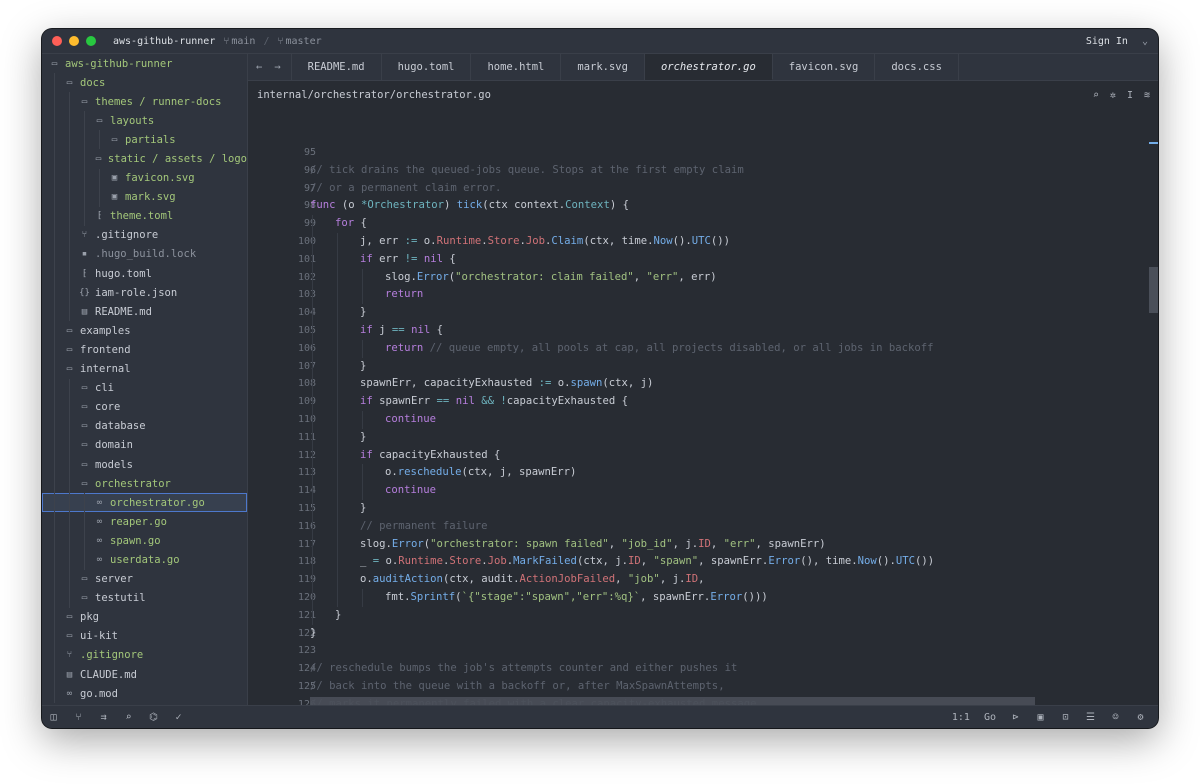 This screenshot has width=1200, height=784. What do you see at coordinates (703, 508) in the screenshot?
I see `code-line: 115}` at bounding box center [703, 508].